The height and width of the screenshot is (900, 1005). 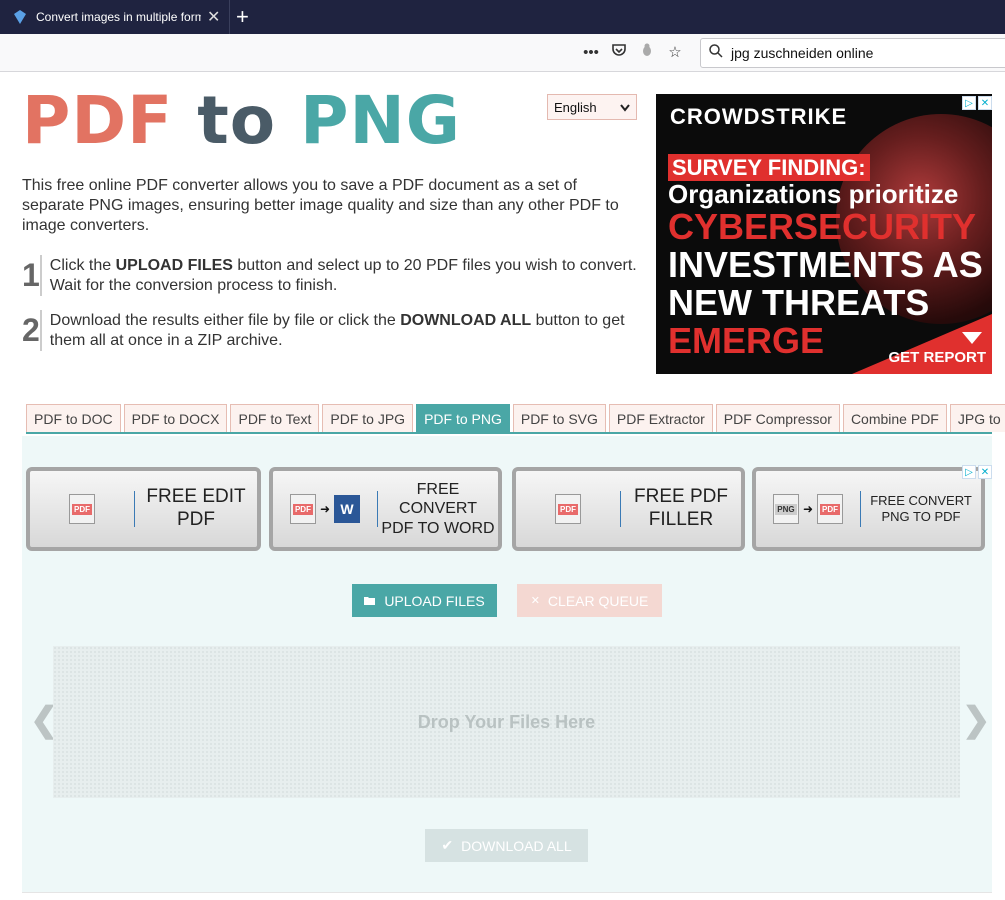 I want to click on ad-line-3: CYBERSECURITY, so click(x=822, y=227).